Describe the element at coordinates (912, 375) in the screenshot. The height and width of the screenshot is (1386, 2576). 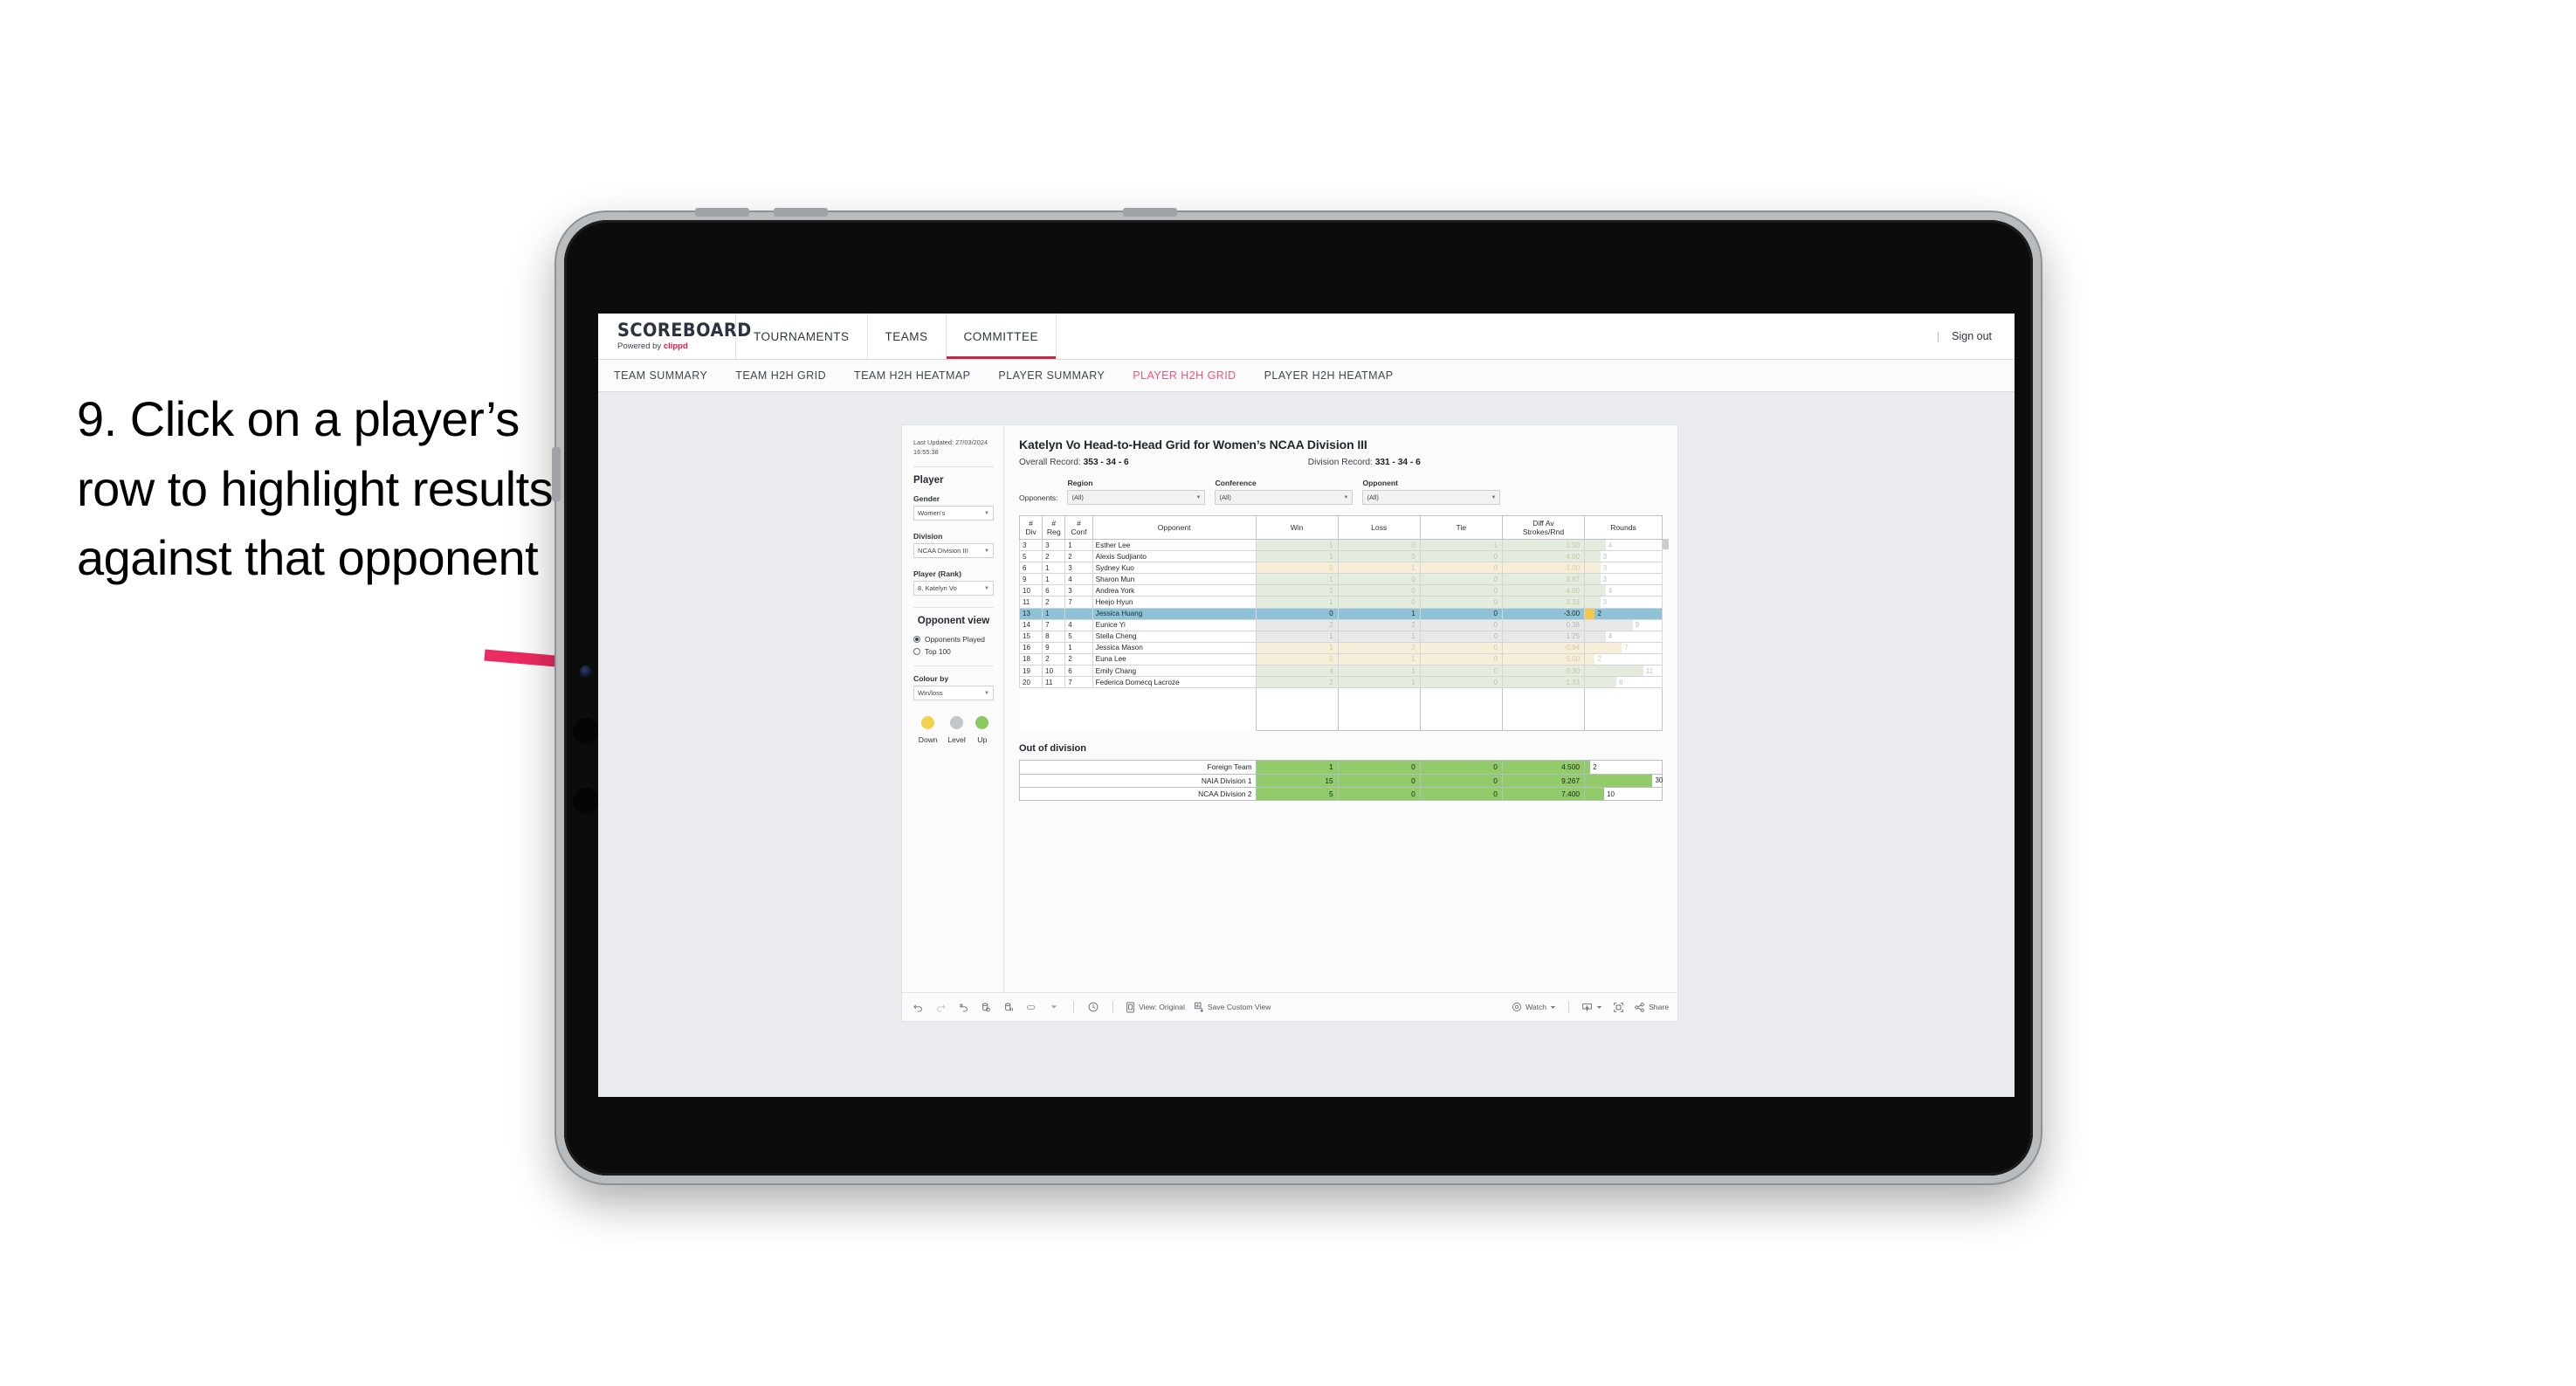
I see `subnav-team-h2h-heatmap: TEAM H2H HEATMAP` at that location.